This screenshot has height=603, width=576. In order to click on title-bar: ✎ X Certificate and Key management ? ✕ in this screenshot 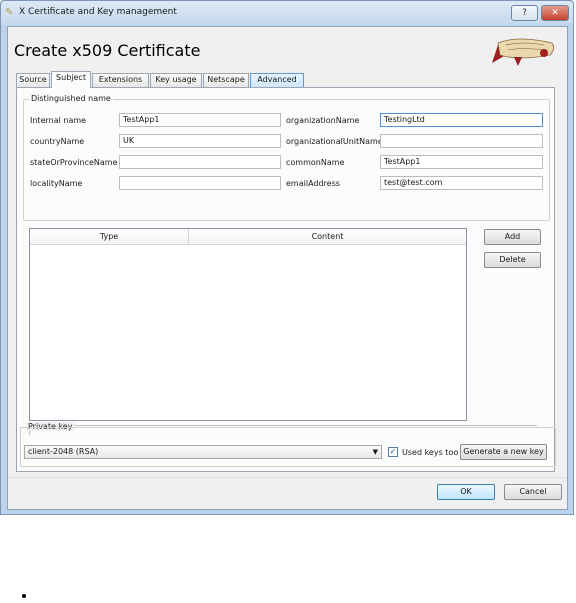, I will do `click(287, 13)`.